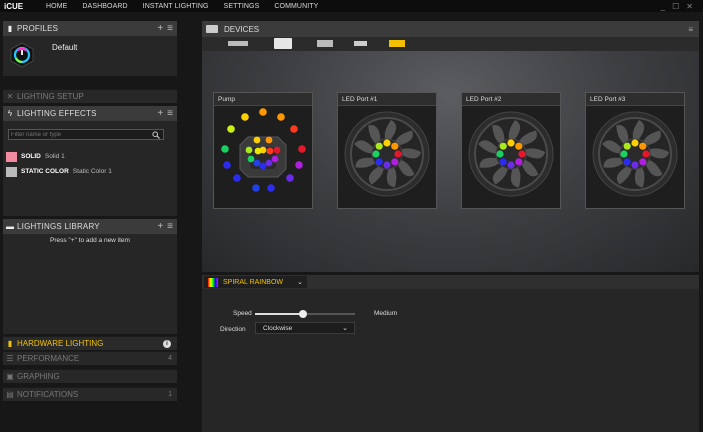 This screenshot has height=432, width=703. I want to click on info-icon: i, so click(167, 343).